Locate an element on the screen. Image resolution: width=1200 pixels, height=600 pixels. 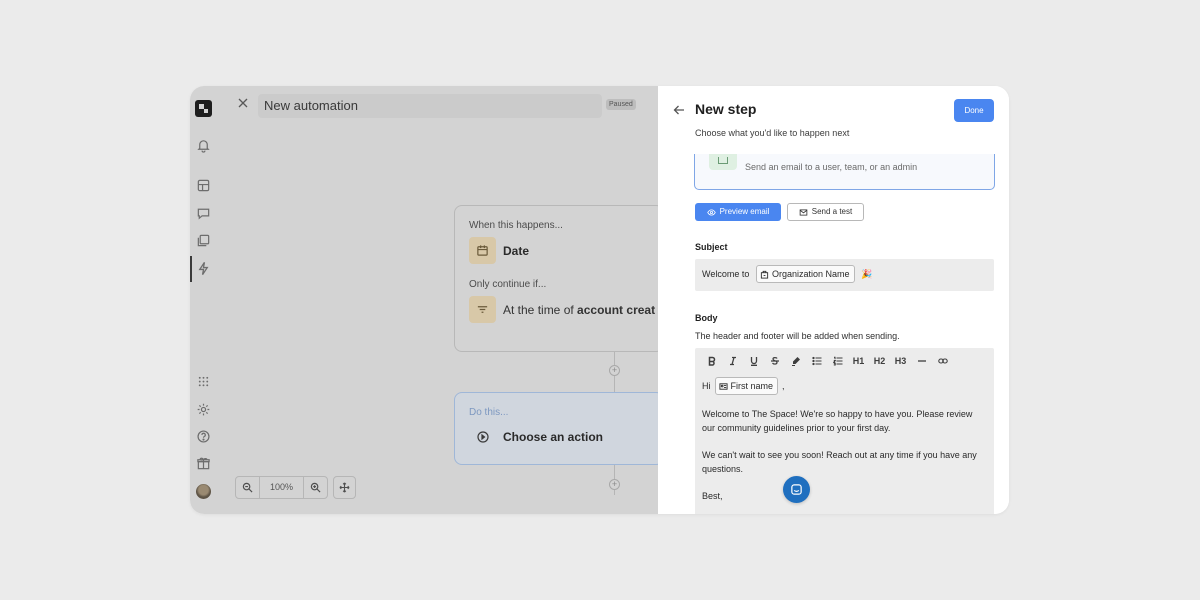
play-circle-icon is located at coordinates (483, 437).